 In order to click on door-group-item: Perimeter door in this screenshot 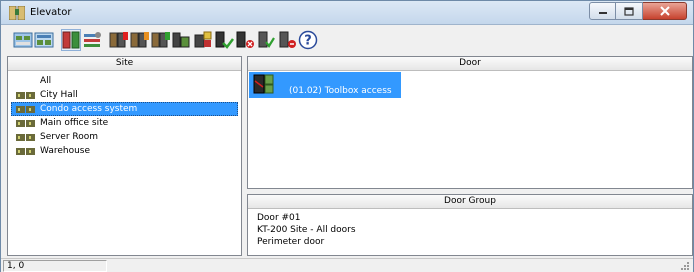, I will do `click(474, 242)`.